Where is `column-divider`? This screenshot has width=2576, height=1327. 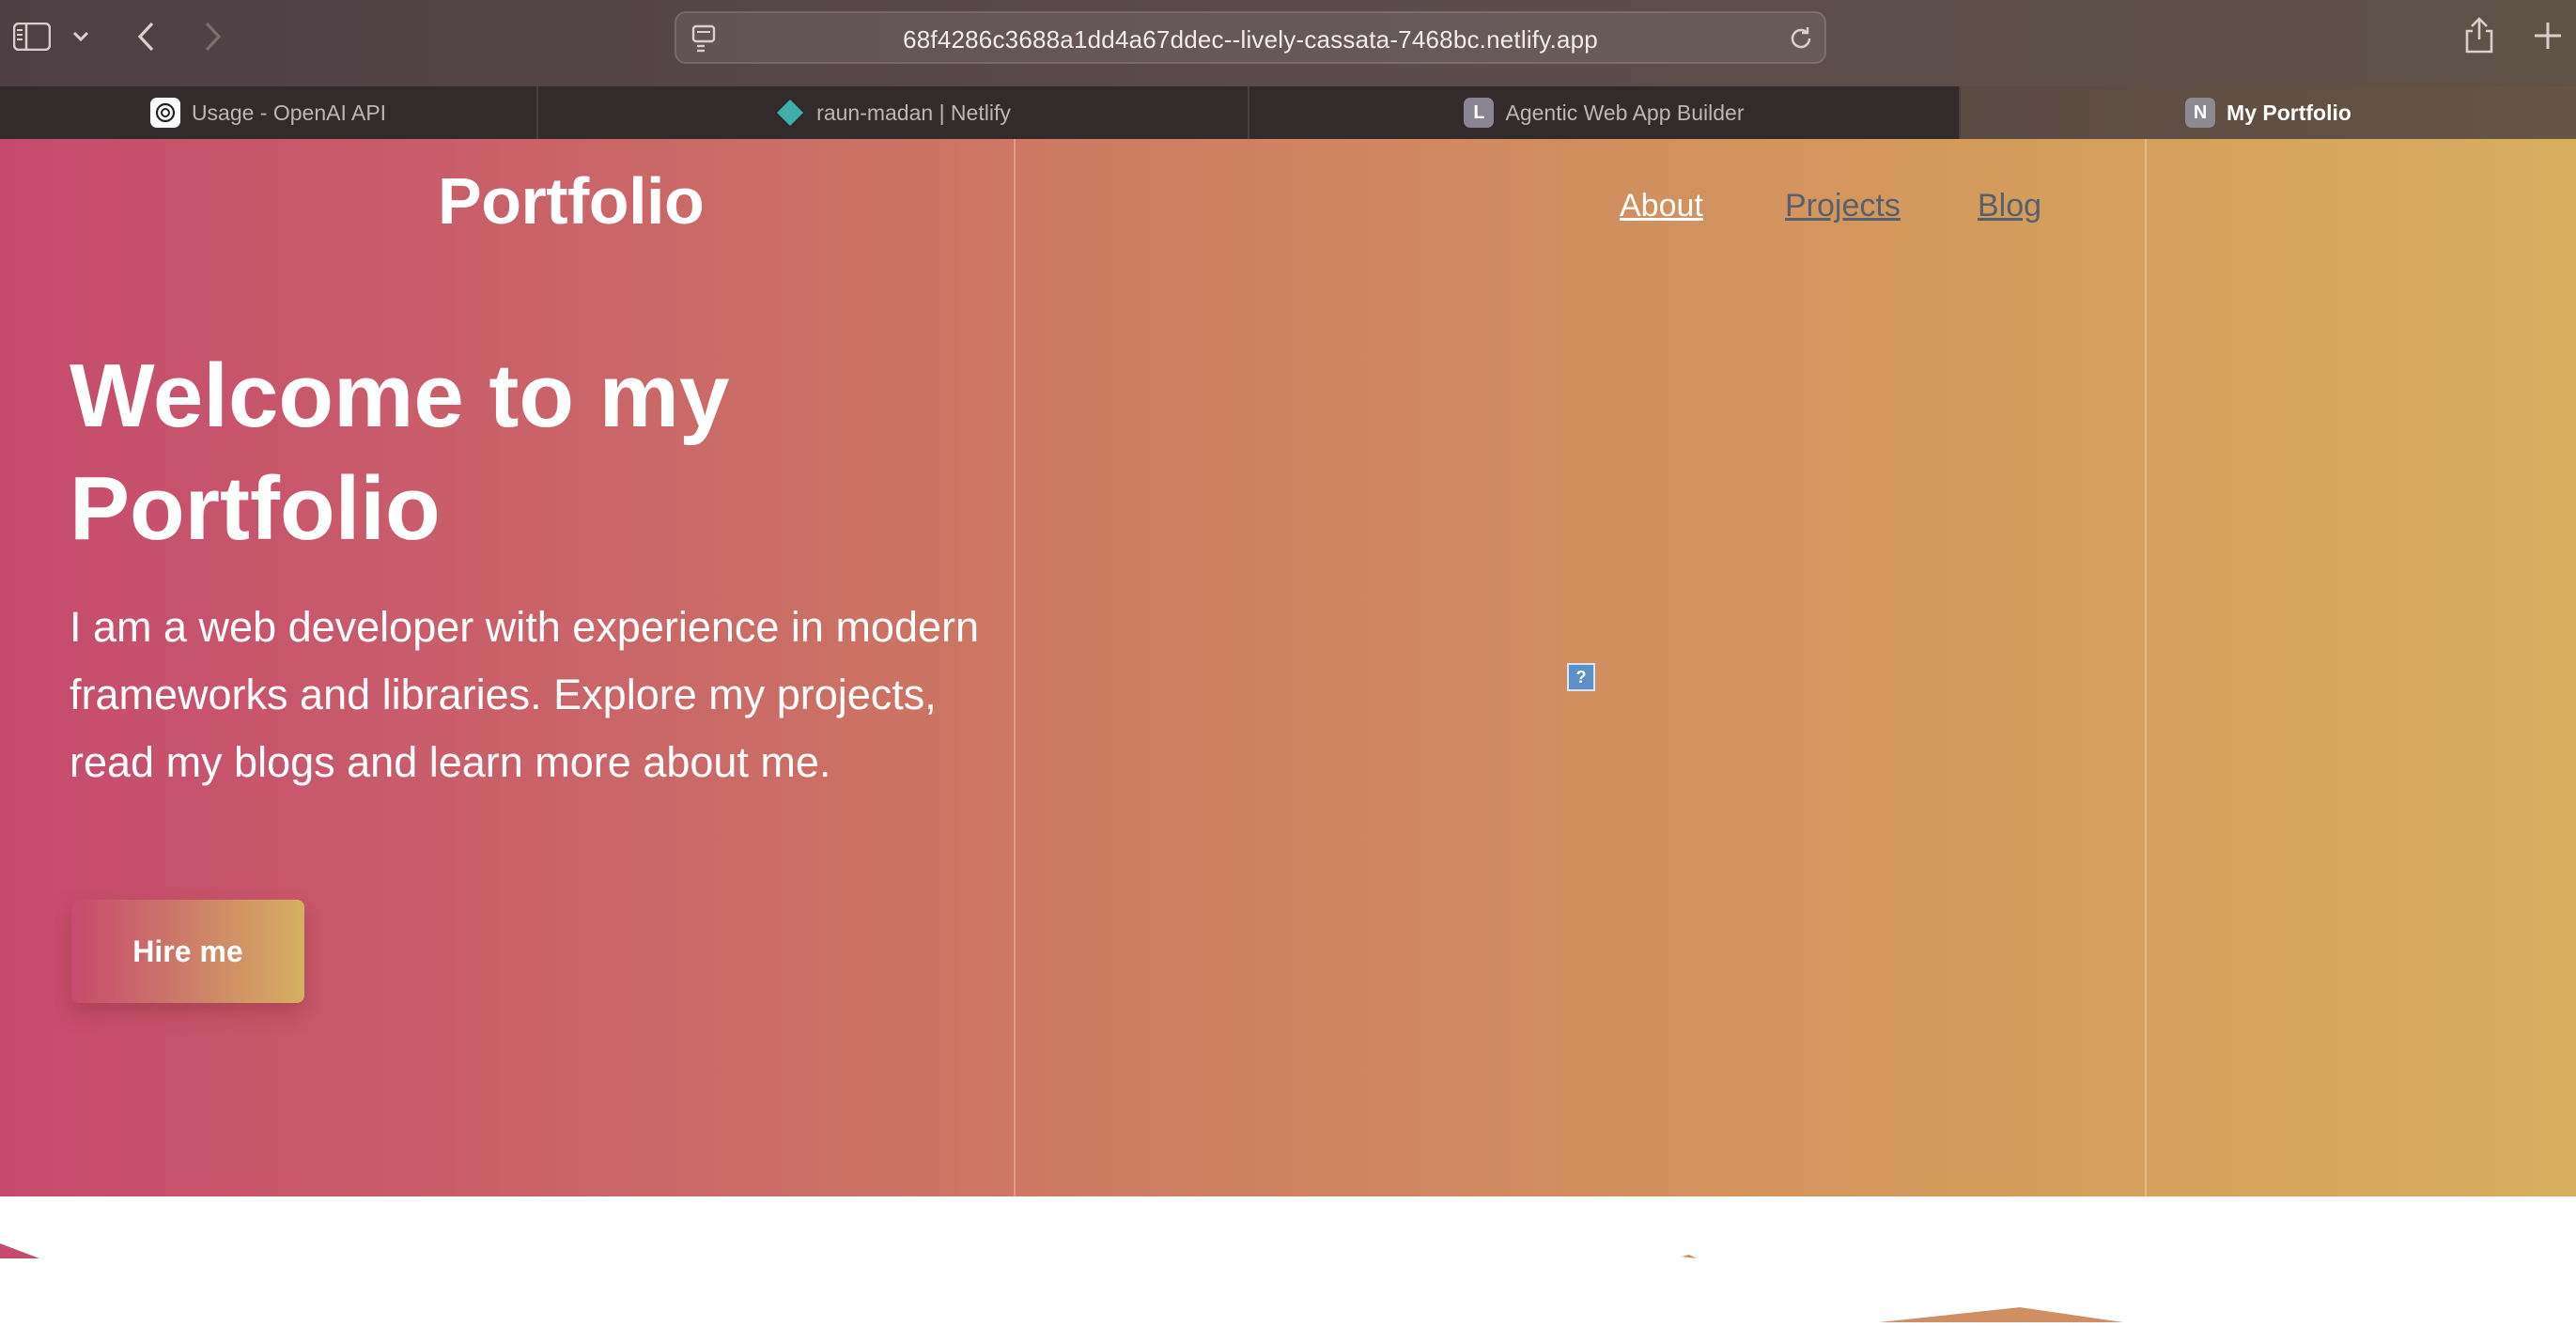 column-divider is located at coordinates (2146, 667).